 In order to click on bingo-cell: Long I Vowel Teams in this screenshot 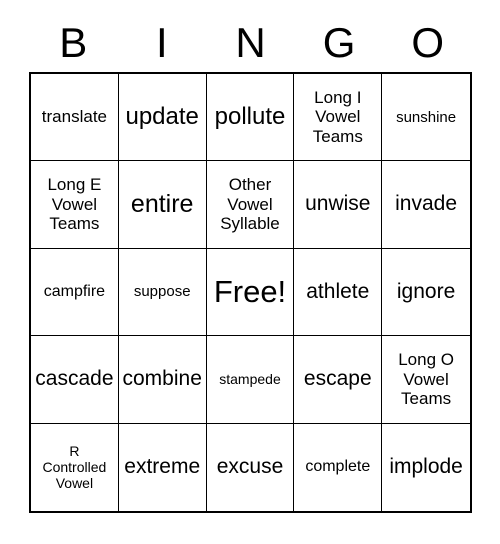, I will do `click(338, 118)`.